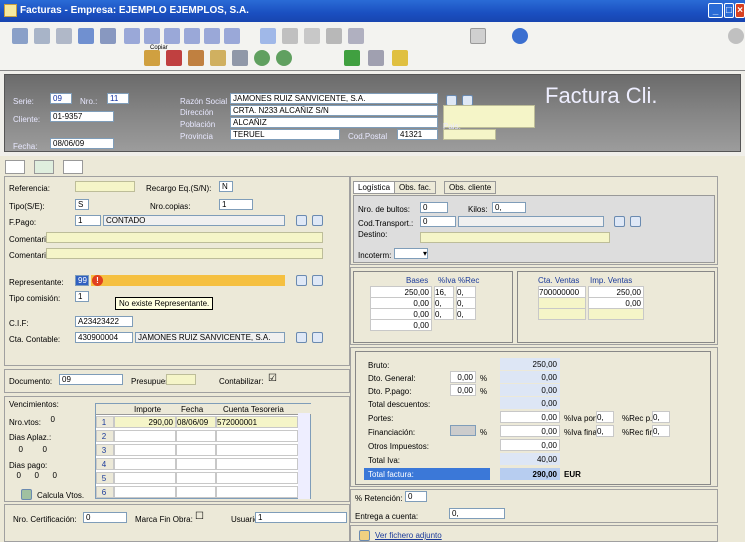  Describe the element at coordinates (616, 314) in the screenshot. I see `ventas-cell-imp` at that location.